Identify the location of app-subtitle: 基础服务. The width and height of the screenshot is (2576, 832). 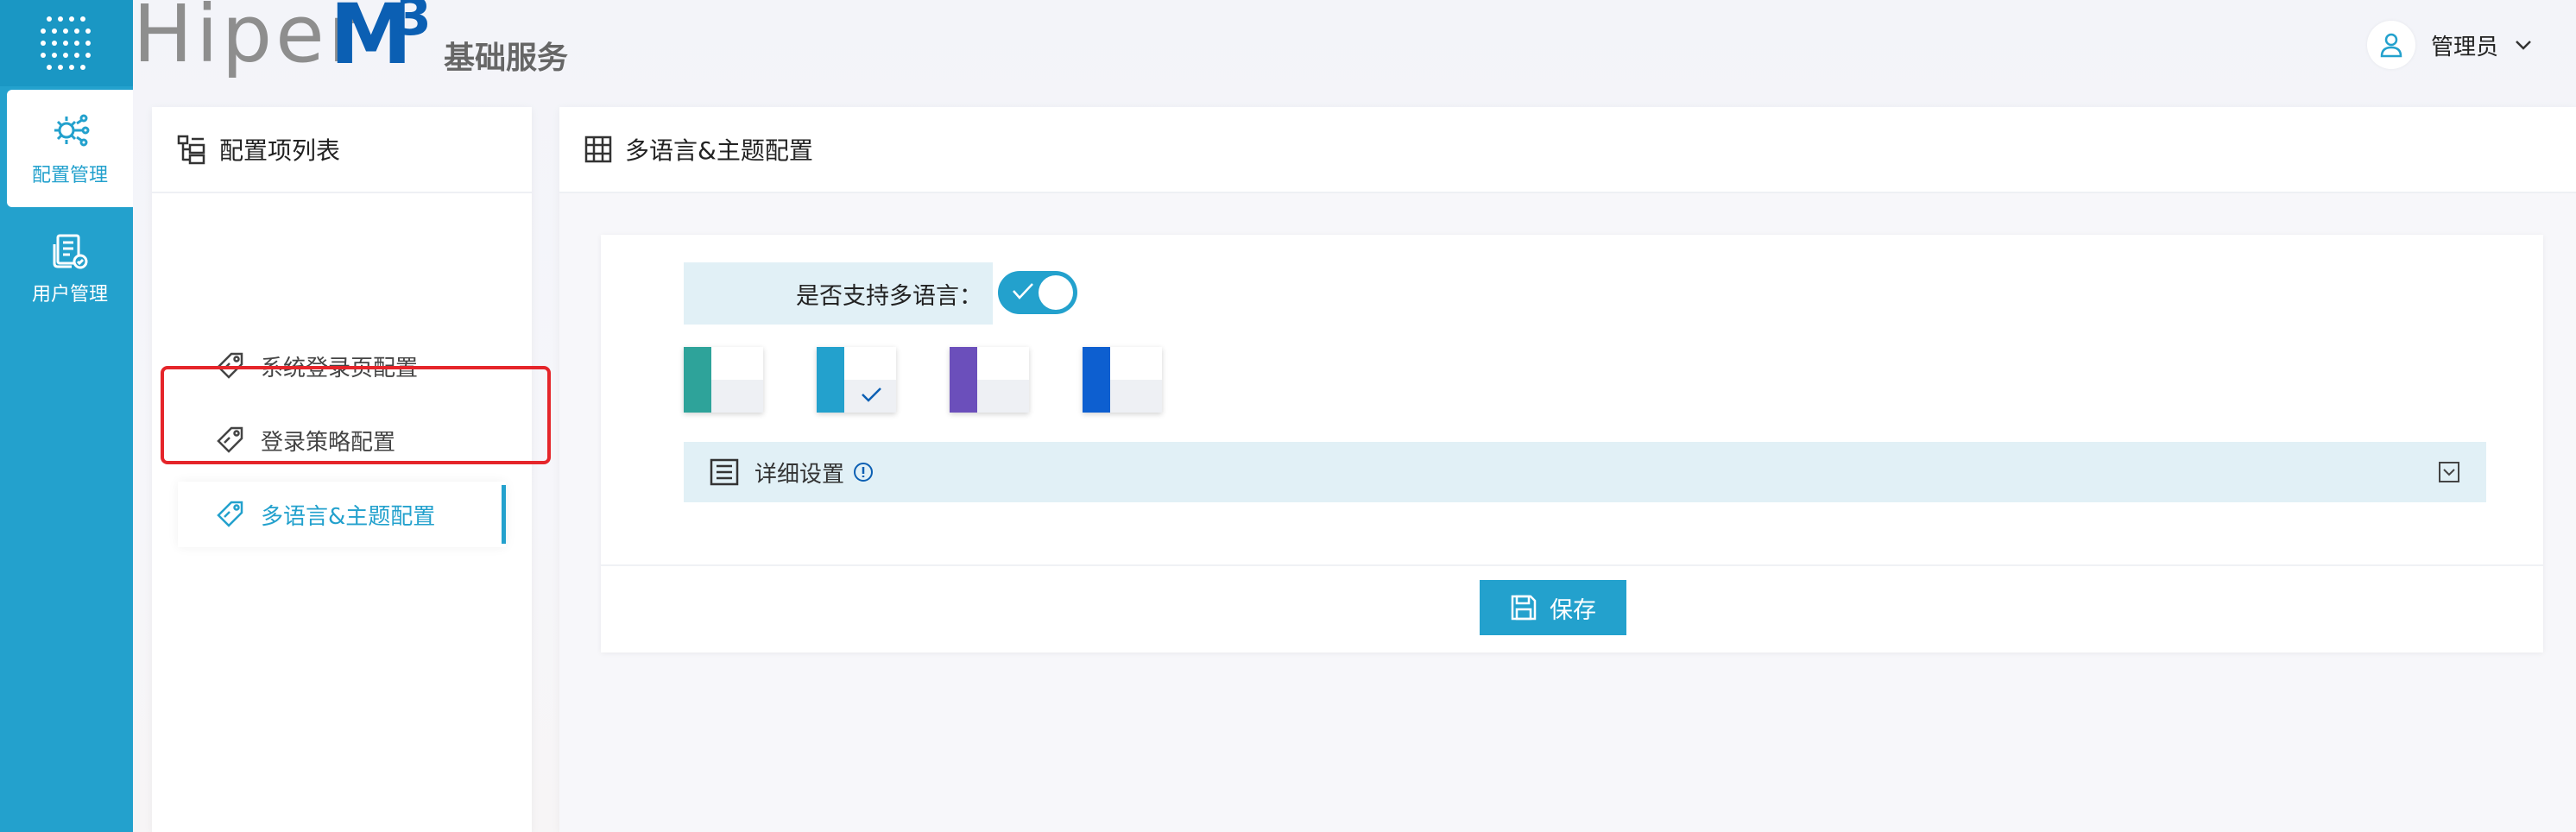
(506, 58).